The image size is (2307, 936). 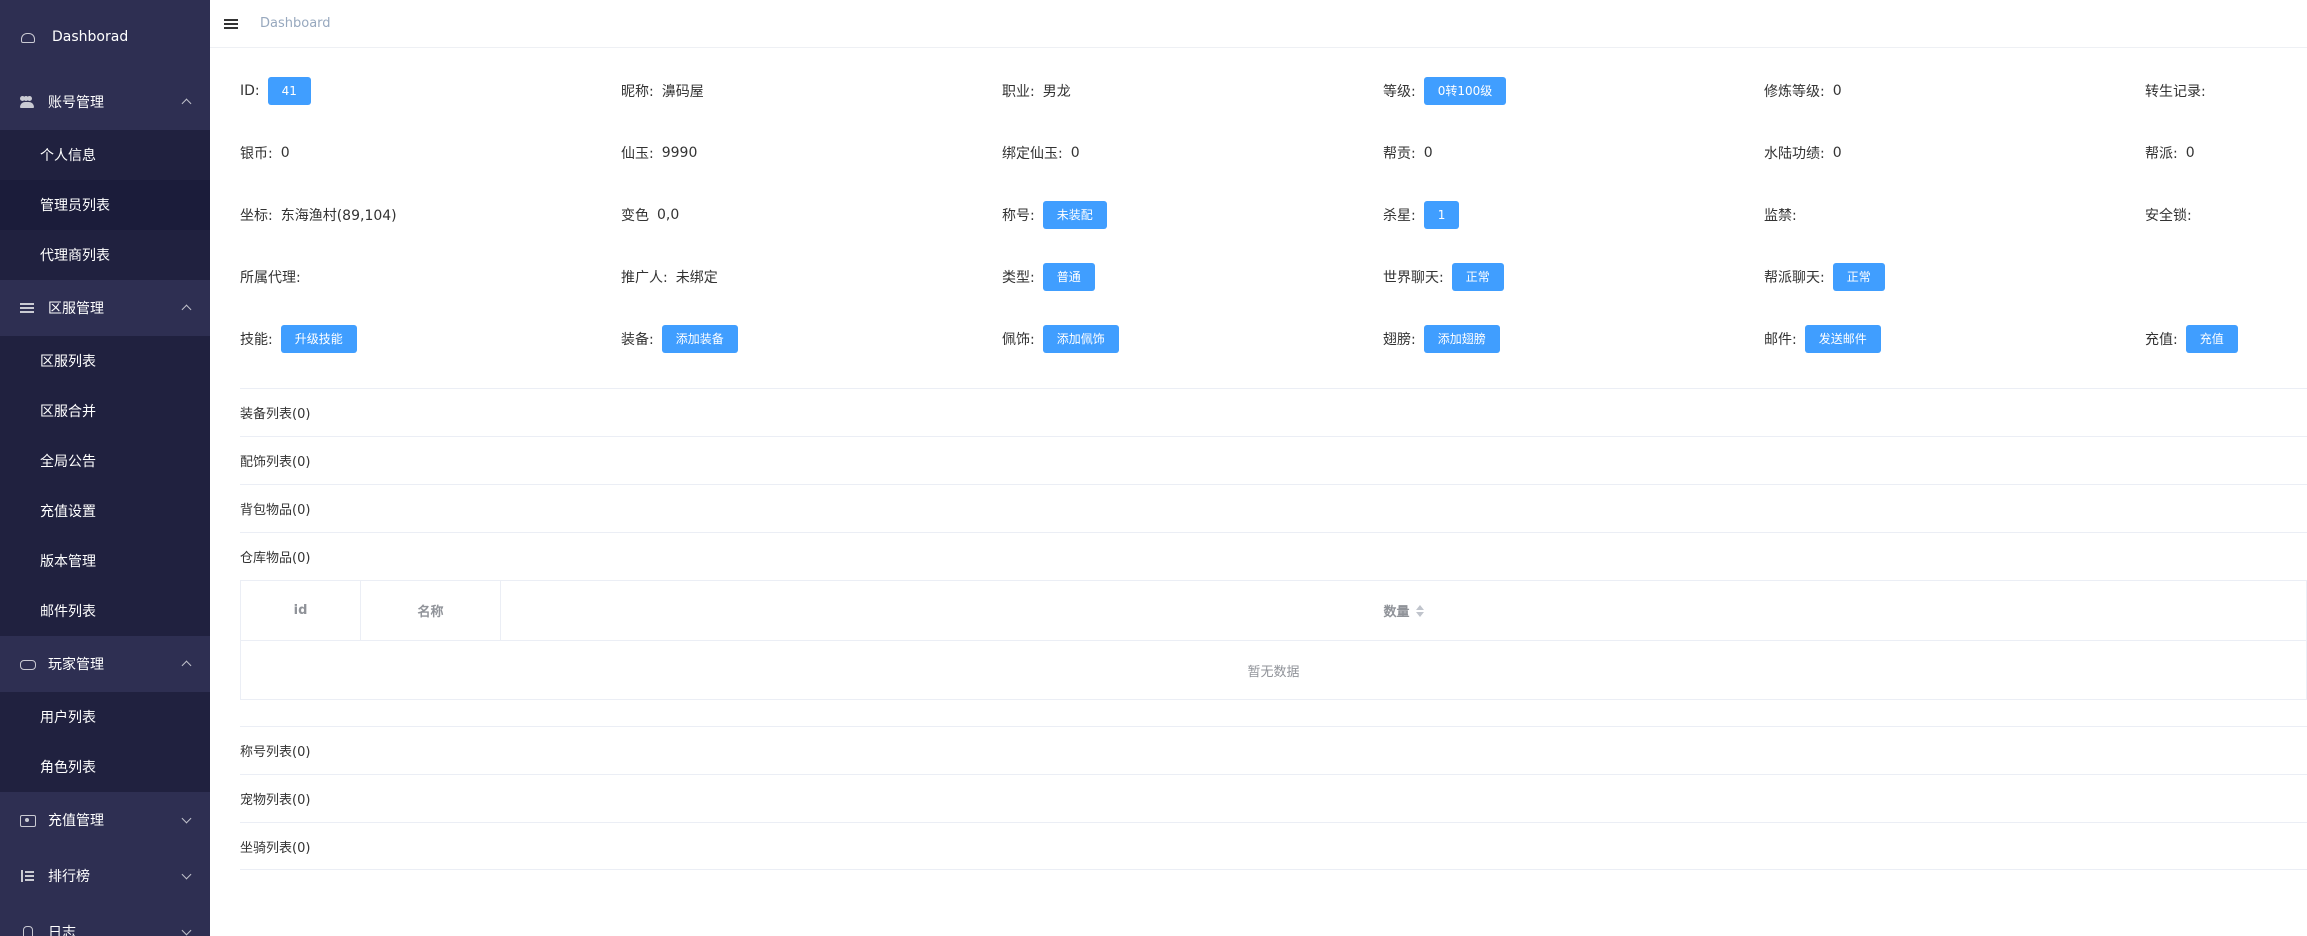 I want to click on sidebar-group-log: 日志, so click(x=105, y=920).